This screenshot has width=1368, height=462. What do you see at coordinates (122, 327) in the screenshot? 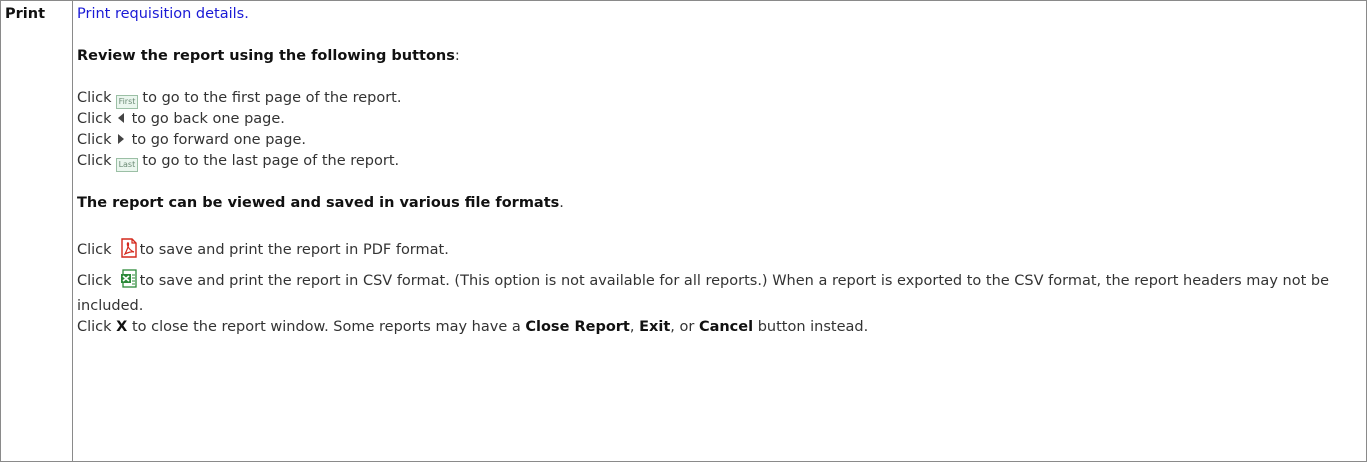
I see `close-x: X` at bounding box center [122, 327].